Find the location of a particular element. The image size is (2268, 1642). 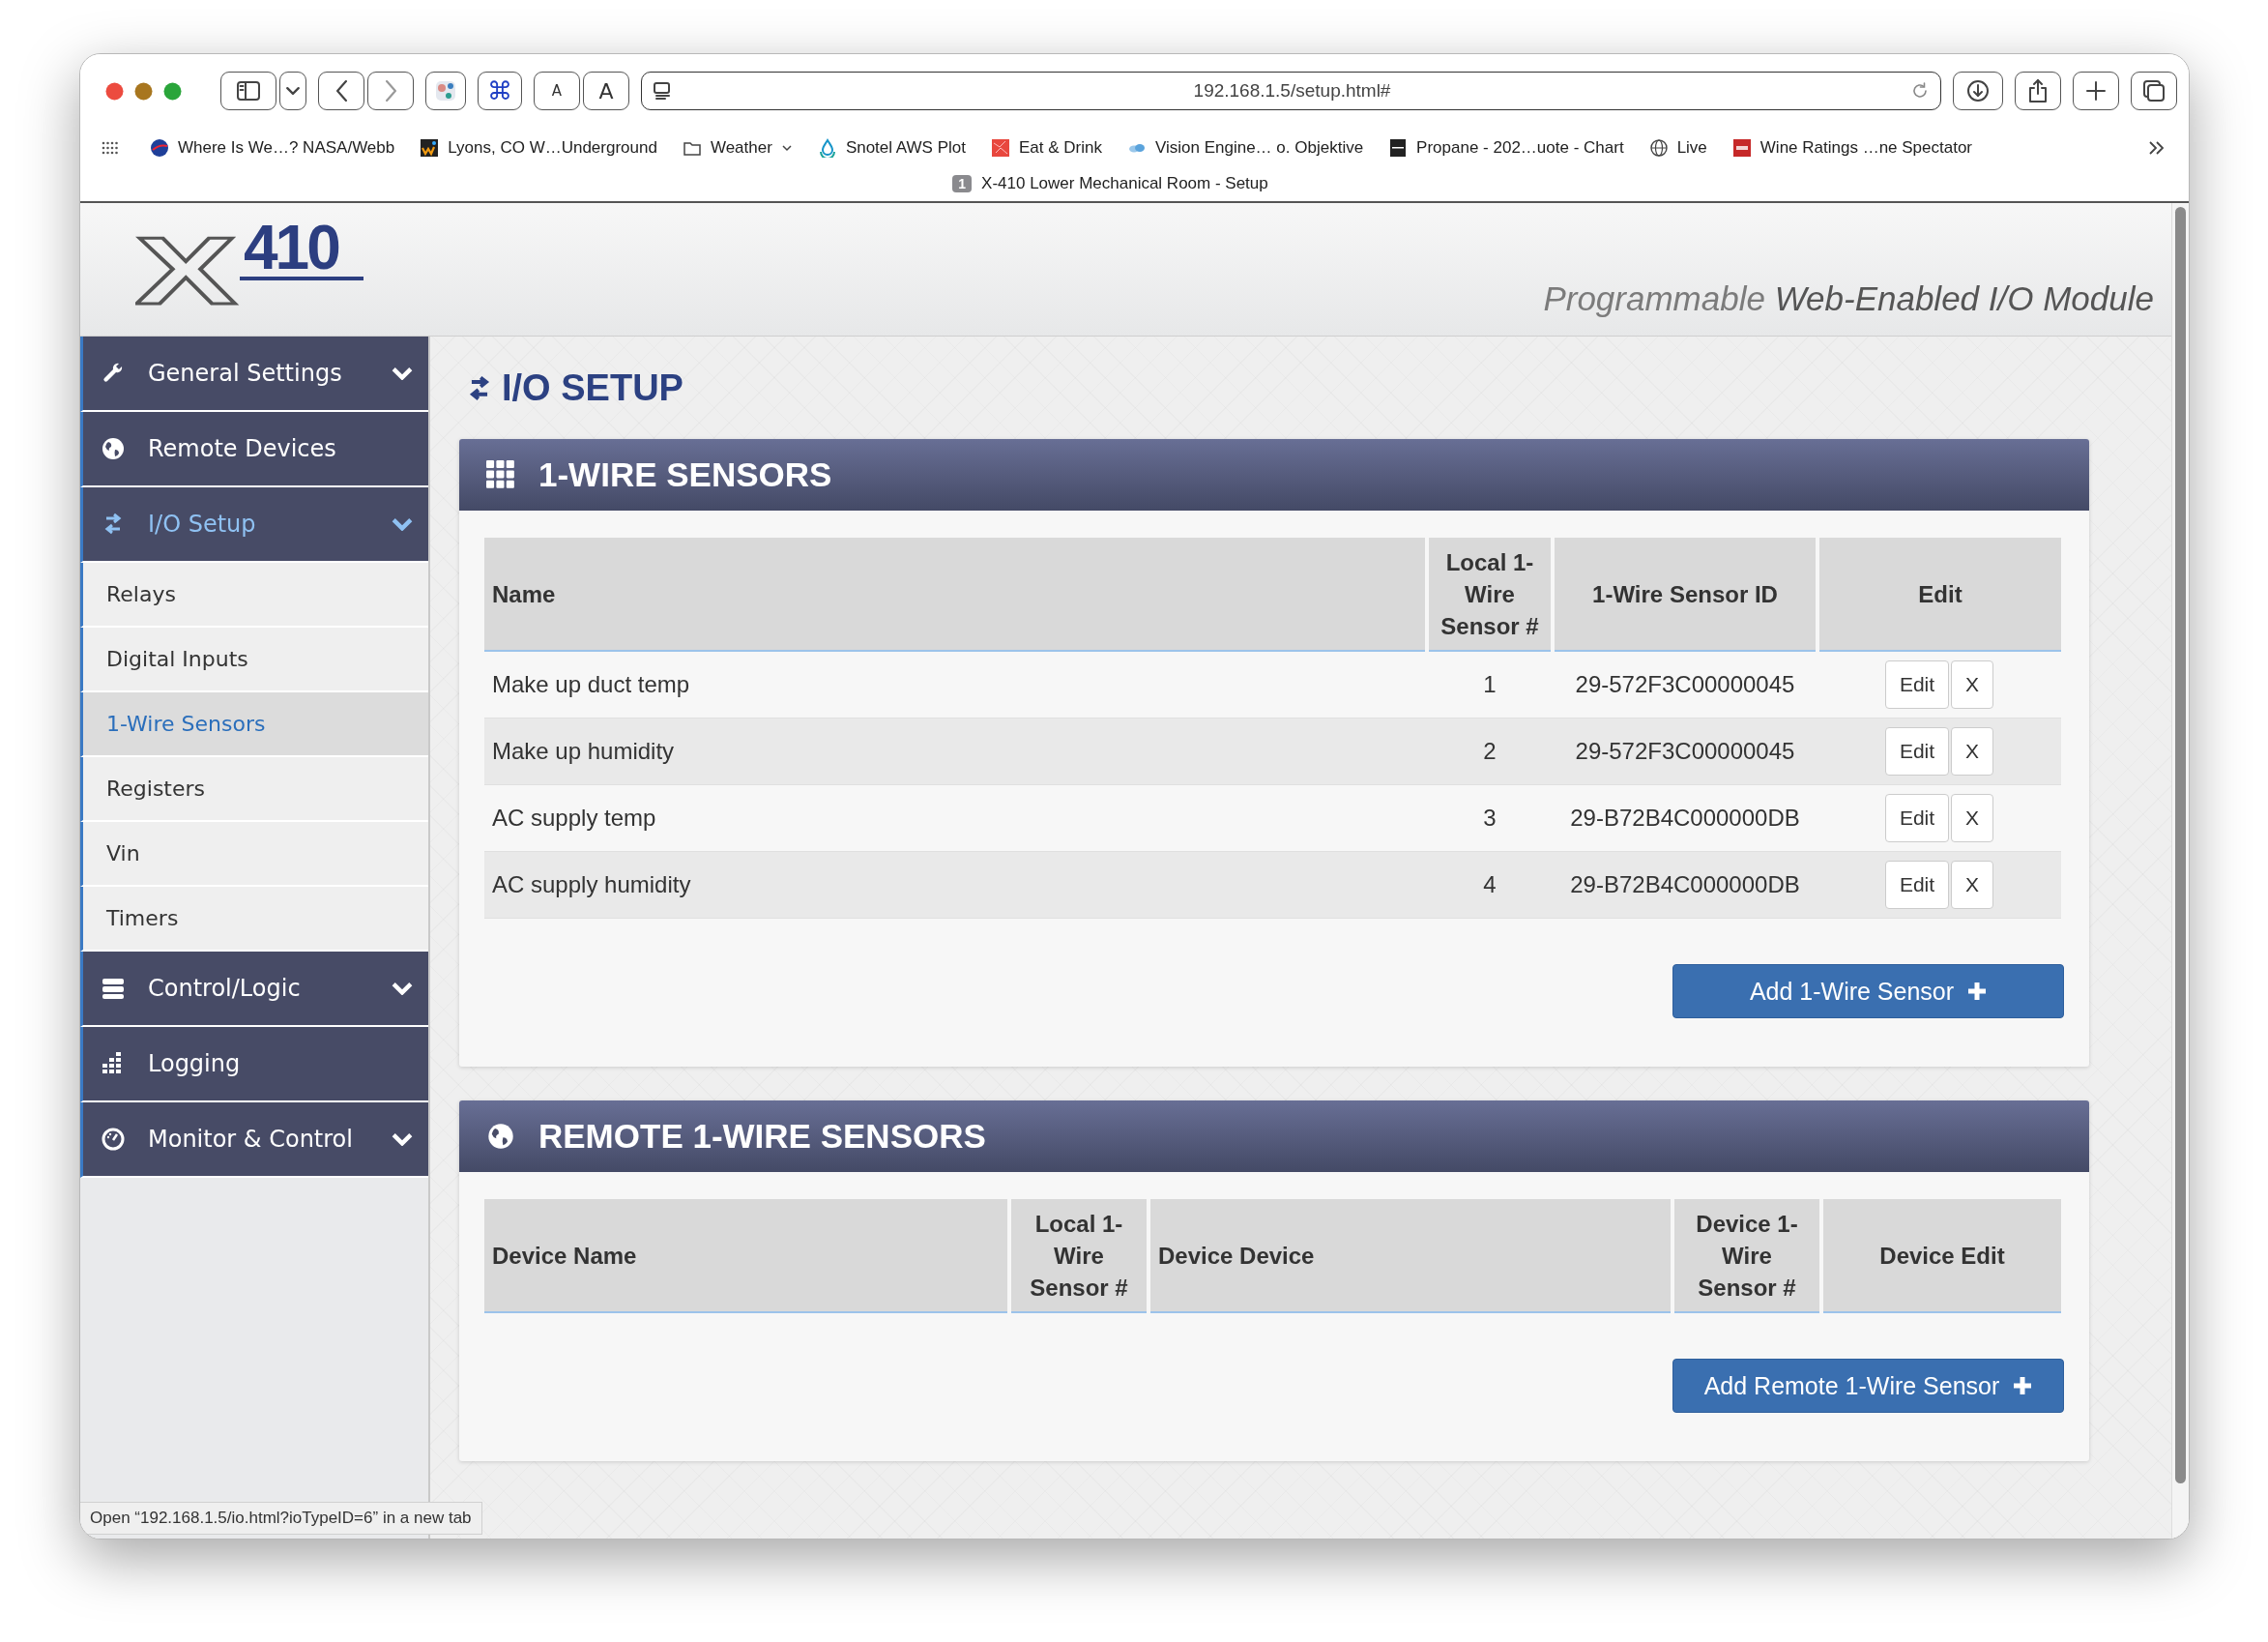

panel-title: REMOTE 1-WIRE SENSORS is located at coordinates (762, 1136).